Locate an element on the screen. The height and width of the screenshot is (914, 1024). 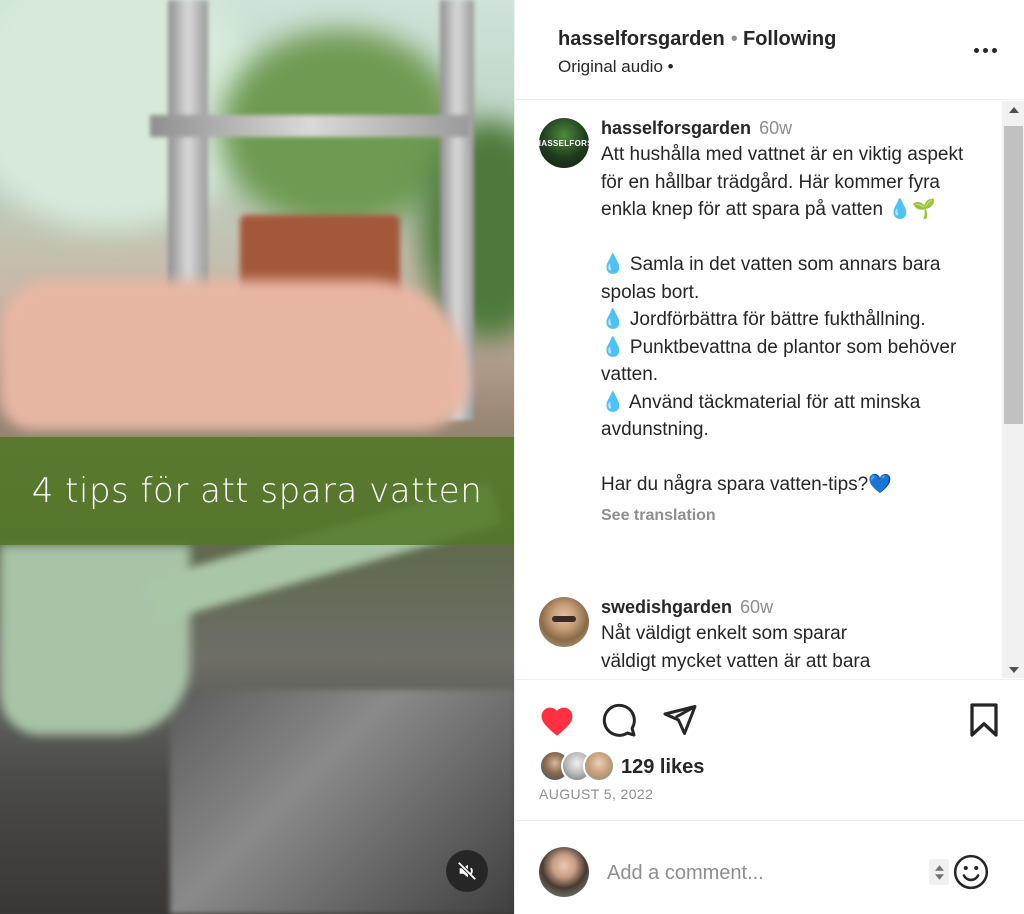
emoji-button is located at coordinates (971, 872).